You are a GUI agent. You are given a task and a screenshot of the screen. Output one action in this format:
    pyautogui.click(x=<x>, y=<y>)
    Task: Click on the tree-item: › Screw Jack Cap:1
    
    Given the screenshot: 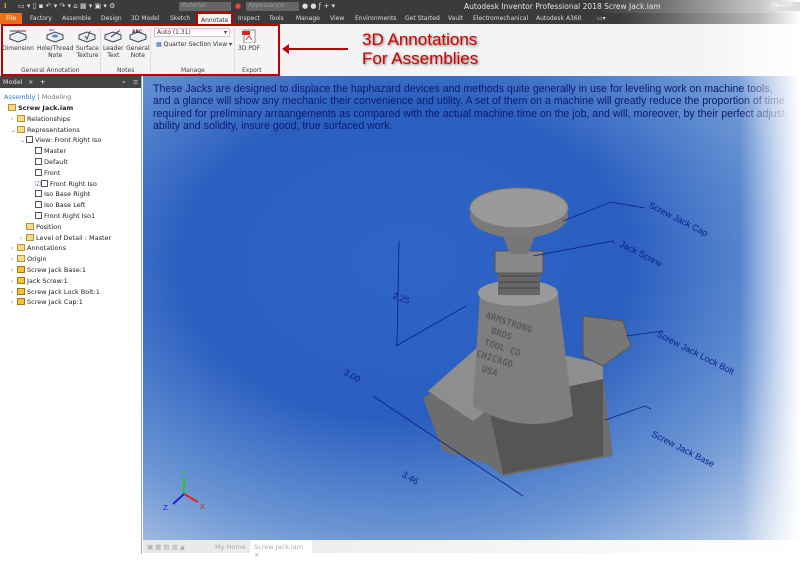 What is the action you would take?
    pyautogui.click(x=70, y=302)
    